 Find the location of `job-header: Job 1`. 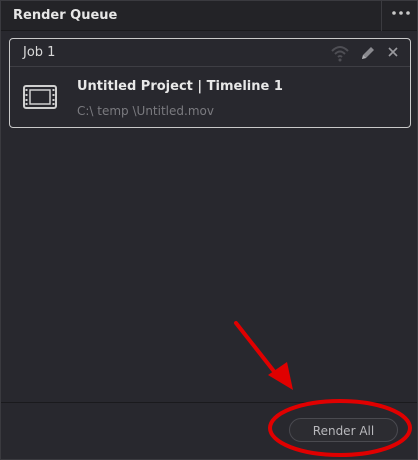

job-header: Job 1 is located at coordinates (210, 53).